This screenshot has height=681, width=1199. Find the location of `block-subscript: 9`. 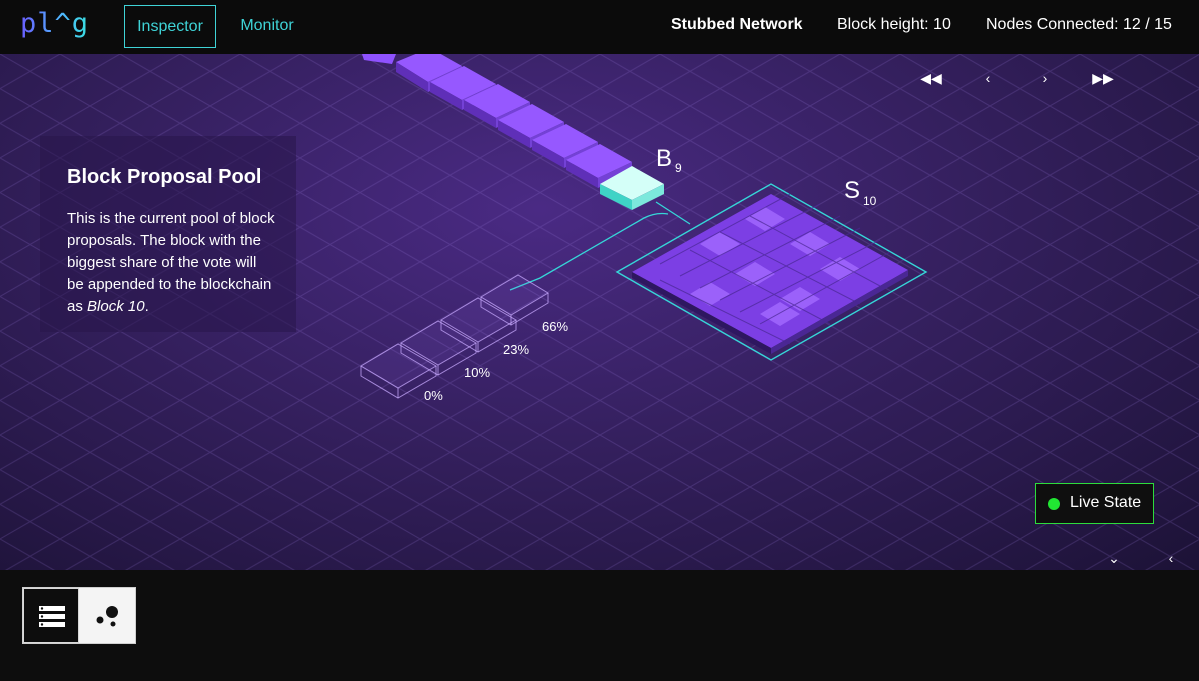

block-subscript: 9 is located at coordinates (678, 168).